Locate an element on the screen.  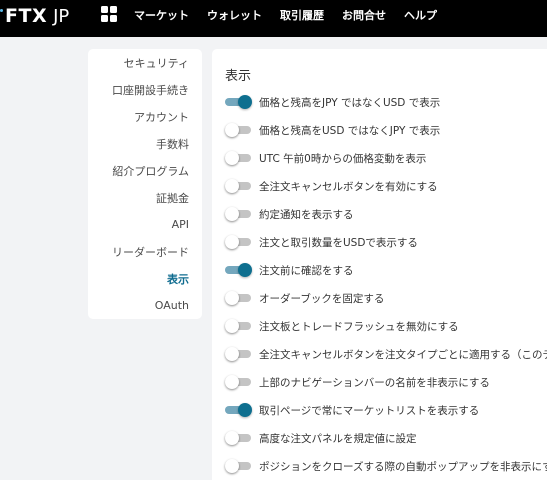
setting-label: 価格と残高をJPY ではなくUSD で表示 is located at coordinates (350, 102).